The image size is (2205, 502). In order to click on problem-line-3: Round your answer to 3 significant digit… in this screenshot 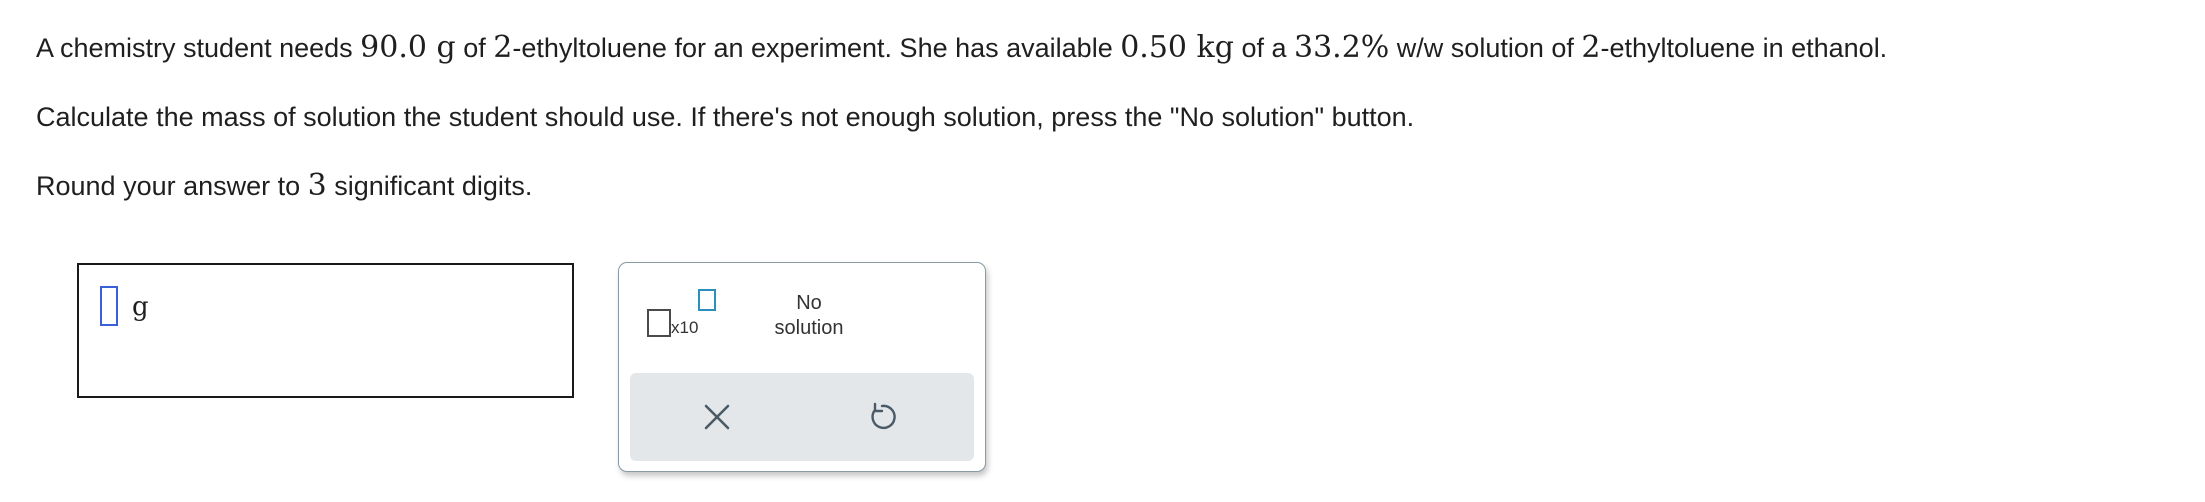, I will do `click(1111, 186)`.